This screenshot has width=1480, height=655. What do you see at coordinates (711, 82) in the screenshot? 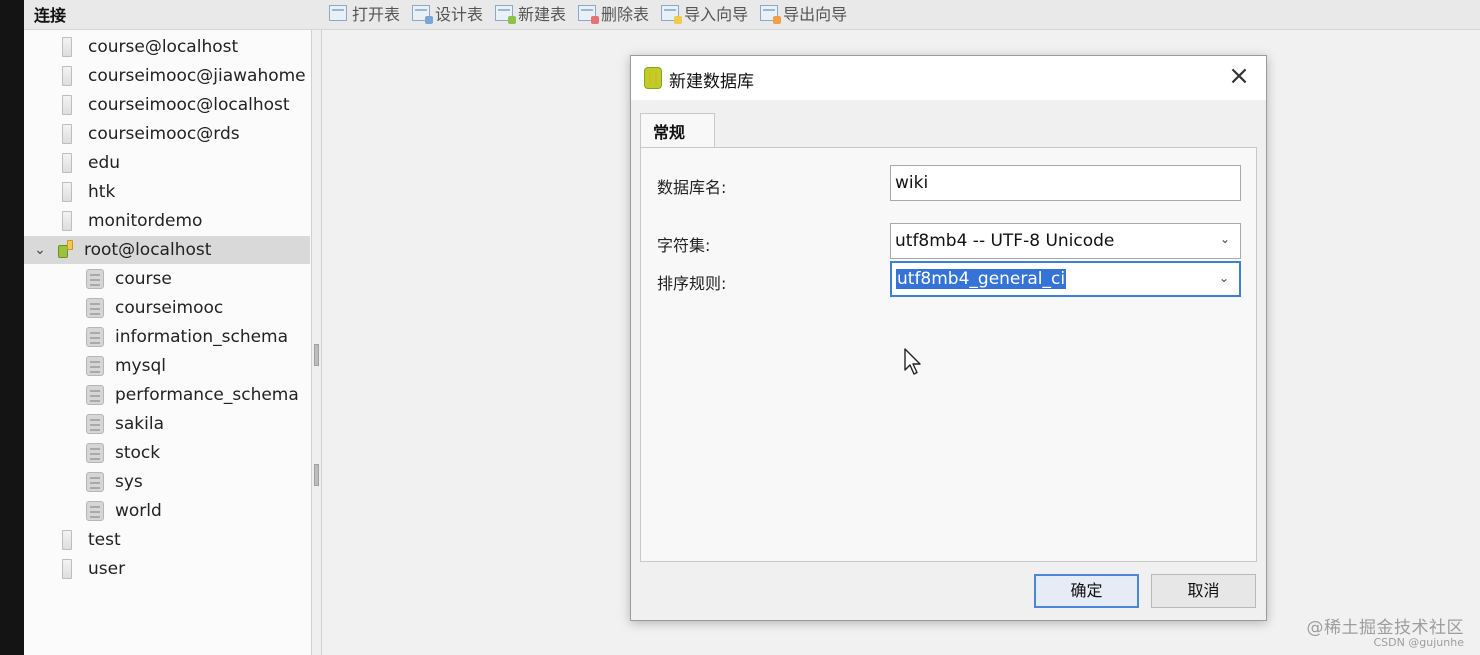
I see `dialog-title: 新建数据库` at bounding box center [711, 82].